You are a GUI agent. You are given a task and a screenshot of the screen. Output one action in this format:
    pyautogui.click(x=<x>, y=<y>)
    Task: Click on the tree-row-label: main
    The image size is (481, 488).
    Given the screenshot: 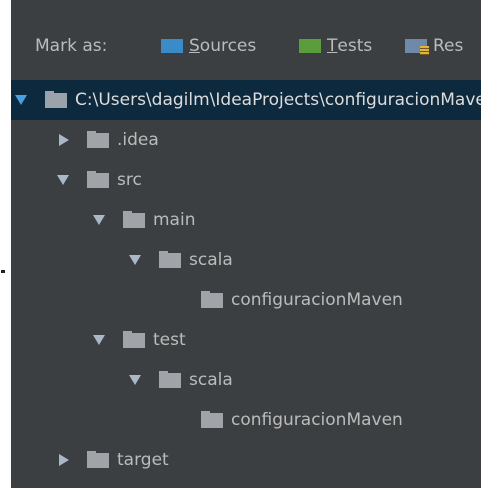 What is the action you would take?
    pyautogui.click(x=174, y=220)
    